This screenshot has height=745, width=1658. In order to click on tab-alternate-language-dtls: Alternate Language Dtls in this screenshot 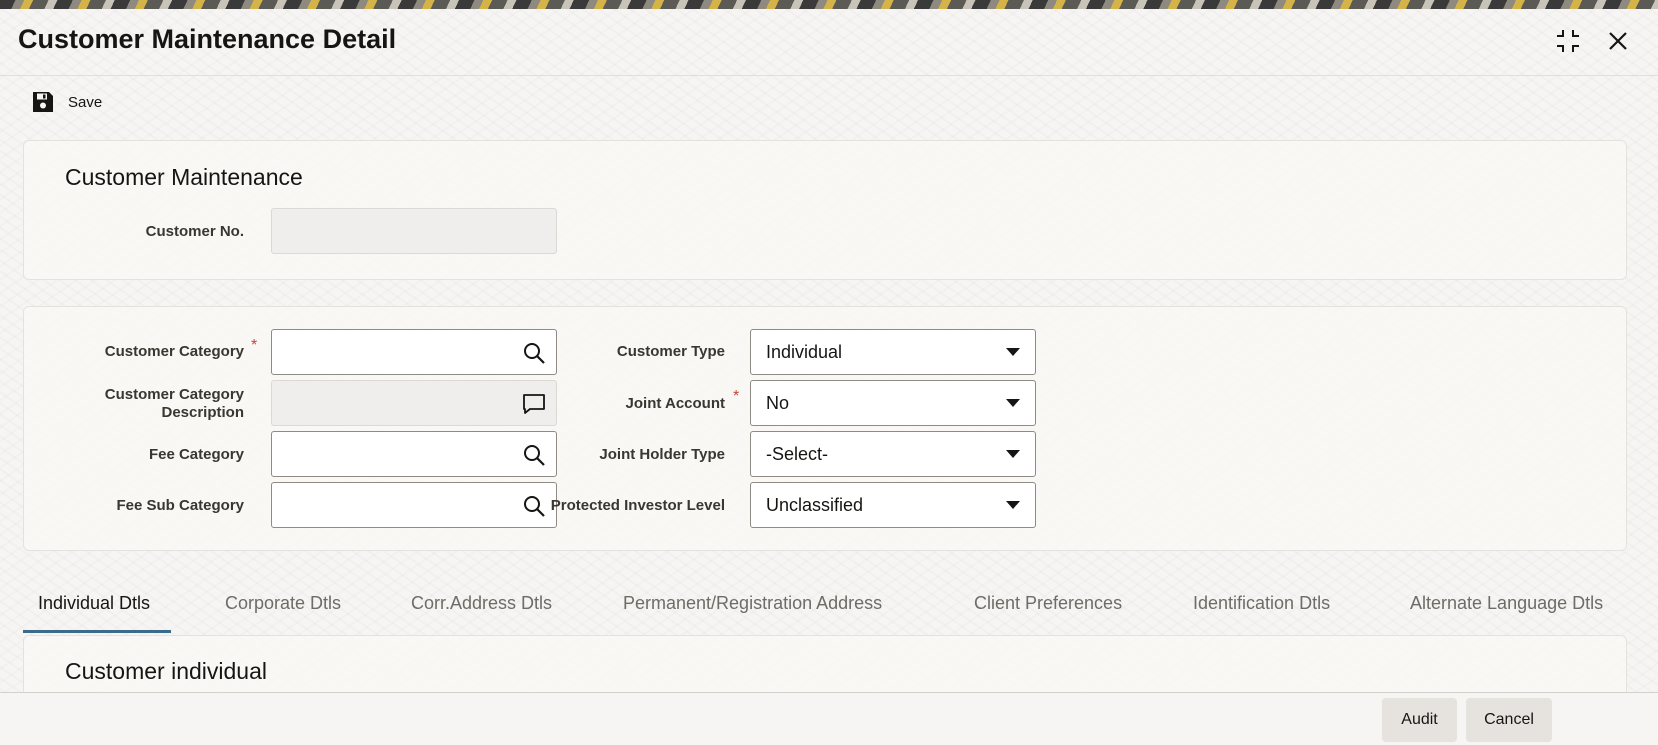, I will do `click(1506, 603)`.